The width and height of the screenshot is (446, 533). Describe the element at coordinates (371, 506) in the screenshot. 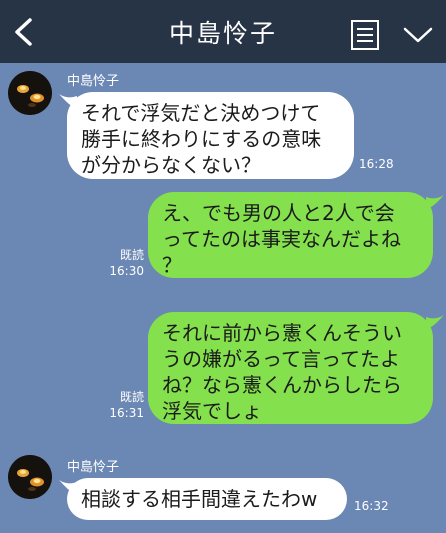

I see `message-time: 16:32` at that location.